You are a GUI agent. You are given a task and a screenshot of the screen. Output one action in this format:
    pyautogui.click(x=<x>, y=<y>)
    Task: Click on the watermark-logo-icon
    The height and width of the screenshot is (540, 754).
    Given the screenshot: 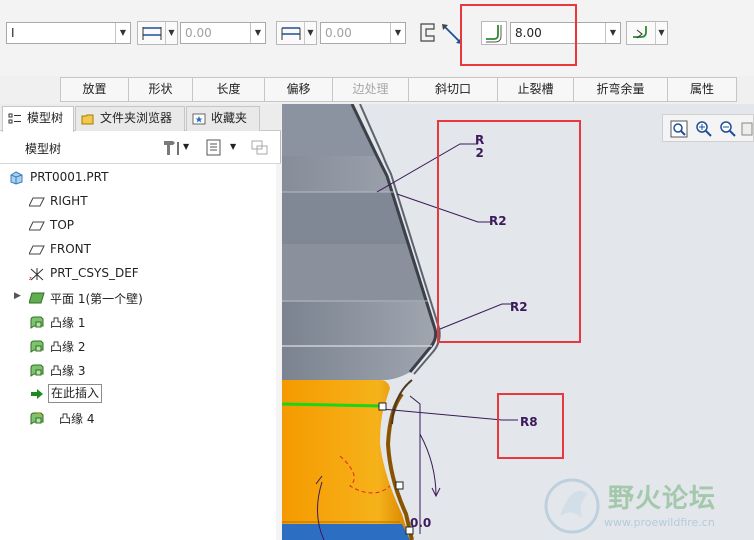 What is the action you would take?
    pyautogui.click(x=572, y=506)
    